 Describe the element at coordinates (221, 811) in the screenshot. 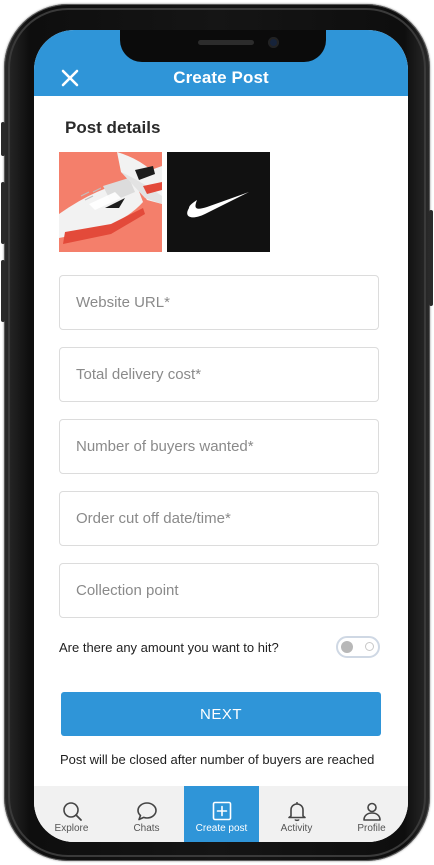

I see `plus-square-icon` at that location.